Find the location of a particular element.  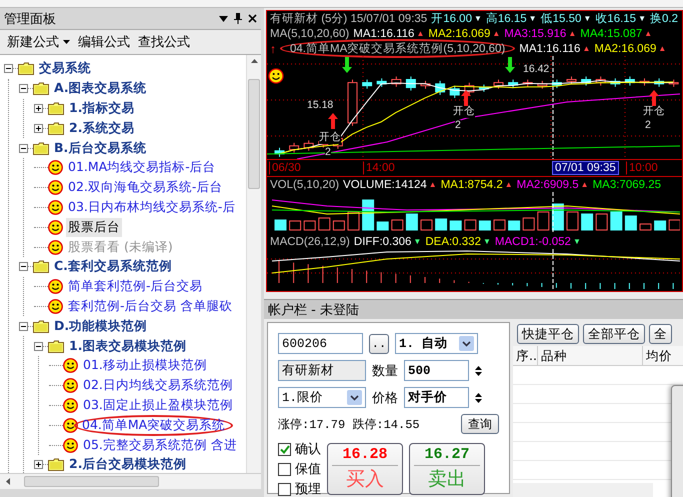

checkbox-label: 确认 is located at coordinates (308, 449).